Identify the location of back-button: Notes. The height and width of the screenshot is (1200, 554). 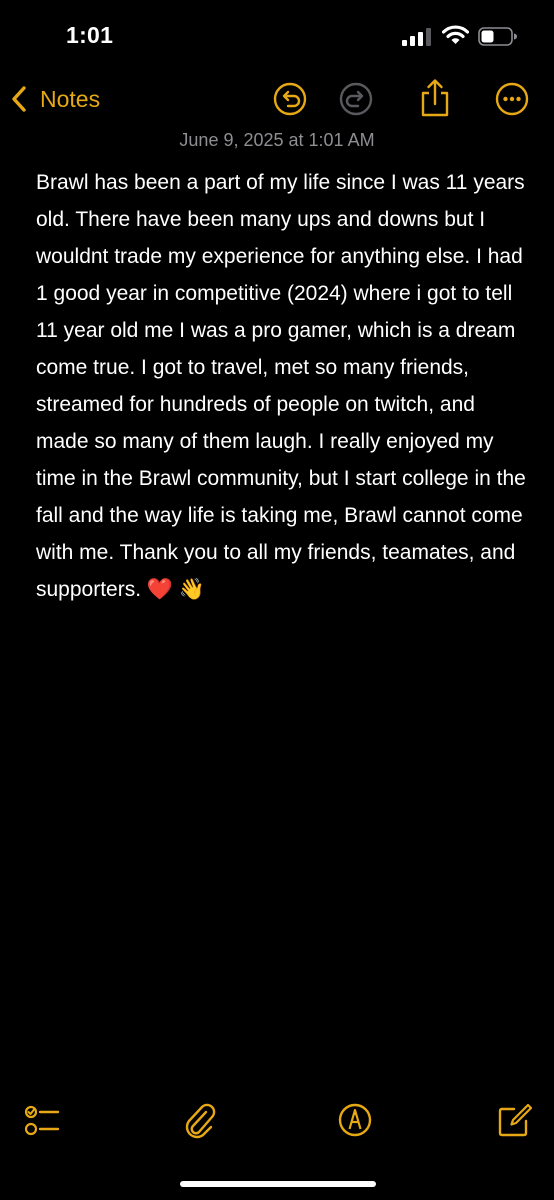
(55, 99).